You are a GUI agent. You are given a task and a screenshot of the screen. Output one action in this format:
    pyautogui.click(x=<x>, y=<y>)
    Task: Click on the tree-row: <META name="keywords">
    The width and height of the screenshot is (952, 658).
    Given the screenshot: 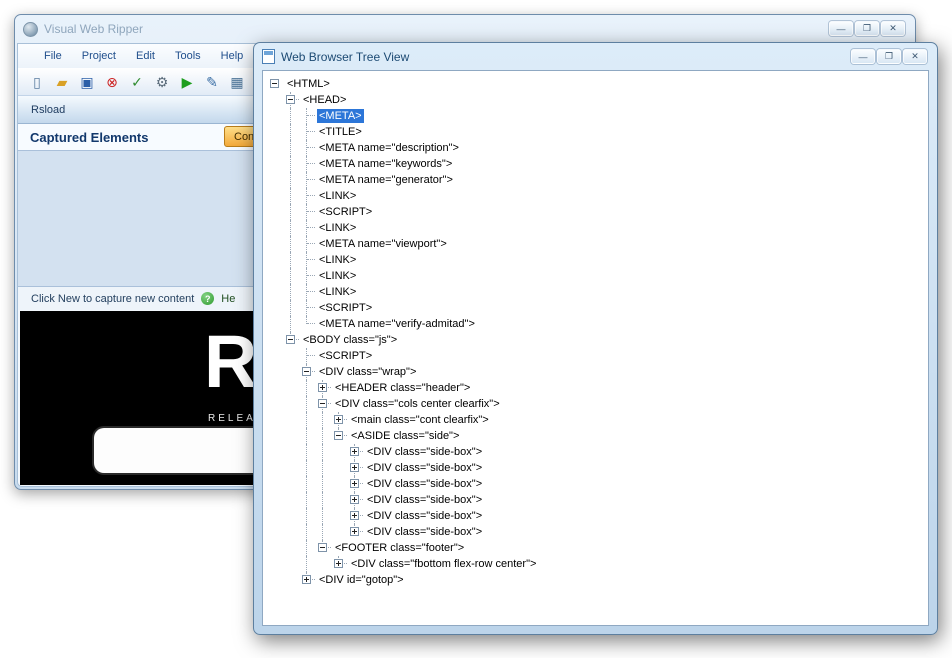 What is the action you would take?
    pyautogui.click(x=597, y=164)
    